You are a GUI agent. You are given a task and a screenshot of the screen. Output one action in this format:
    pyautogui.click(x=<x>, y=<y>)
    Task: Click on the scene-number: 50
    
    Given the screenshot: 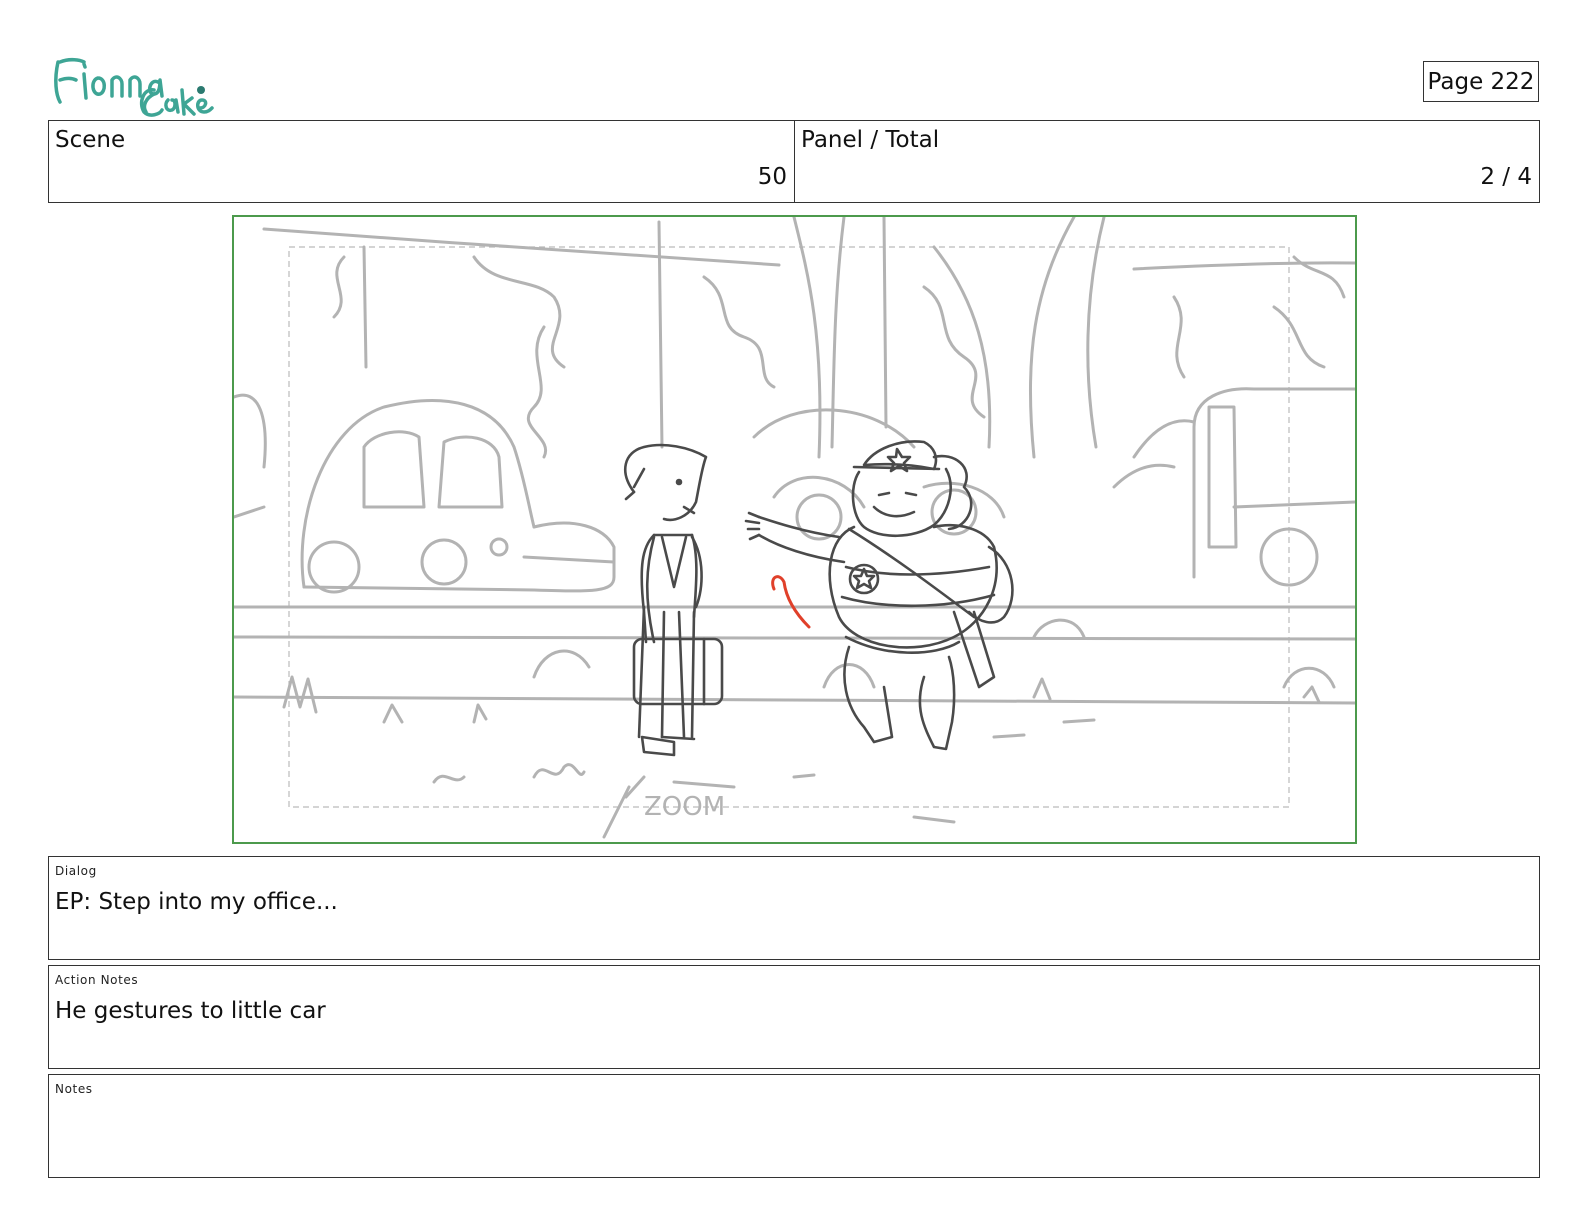 What is the action you would take?
    pyautogui.click(x=772, y=177)
    